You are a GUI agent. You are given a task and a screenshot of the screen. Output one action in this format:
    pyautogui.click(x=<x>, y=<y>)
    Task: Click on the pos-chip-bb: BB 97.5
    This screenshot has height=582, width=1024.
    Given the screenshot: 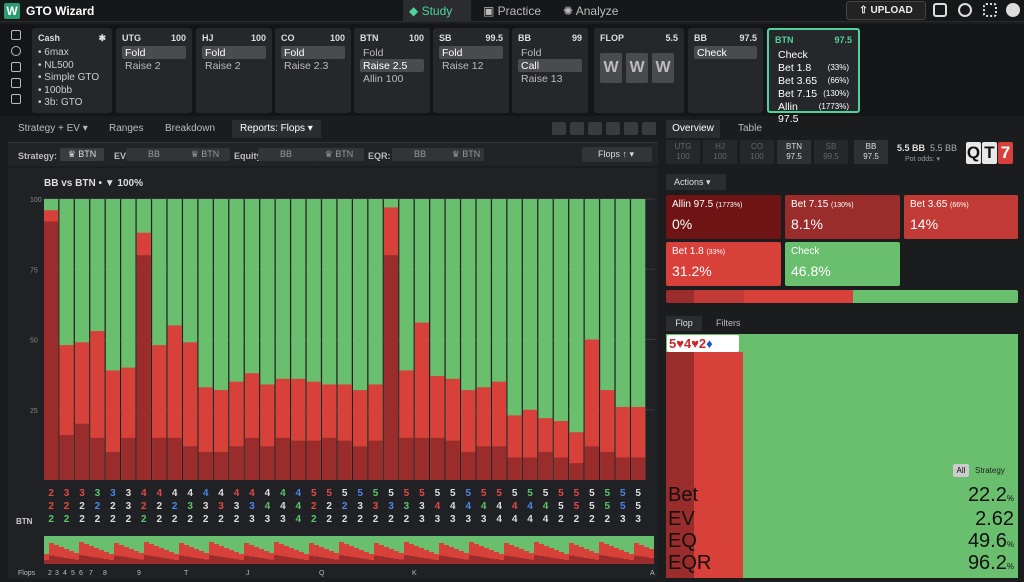 What is the action you would take?
    pyautogui.click(x=871, y=152)
    